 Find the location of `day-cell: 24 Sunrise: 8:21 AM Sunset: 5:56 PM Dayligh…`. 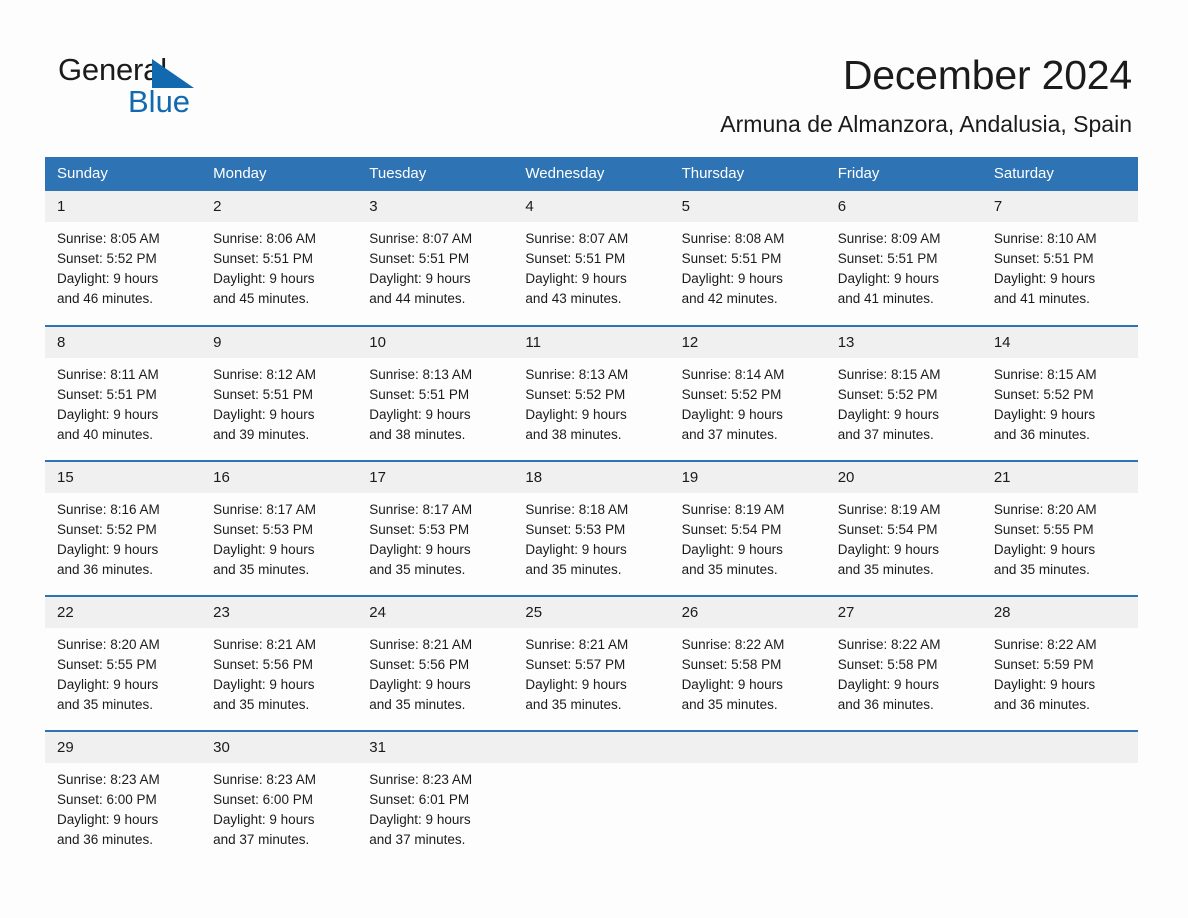

day-cell: 24 Sunrise: 8:21 AM Sunset: 5:56 PM Dayligh… is located at coordinates (435, 663).